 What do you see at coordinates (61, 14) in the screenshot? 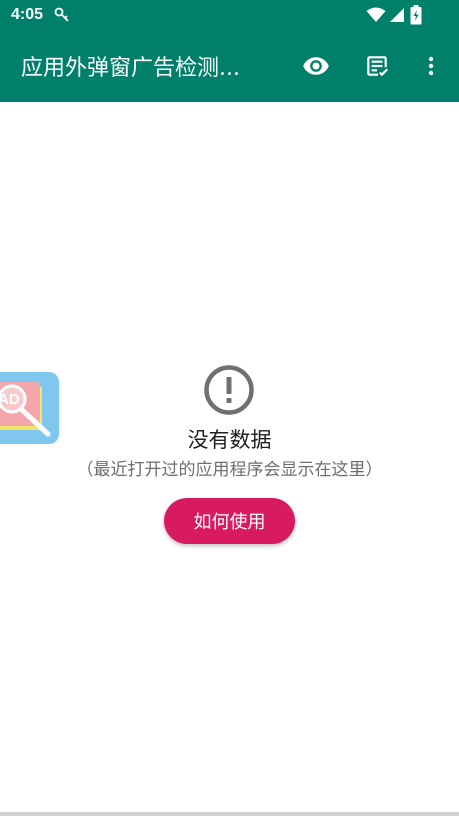
I see `key-icon` at bounding box center [61, 14].